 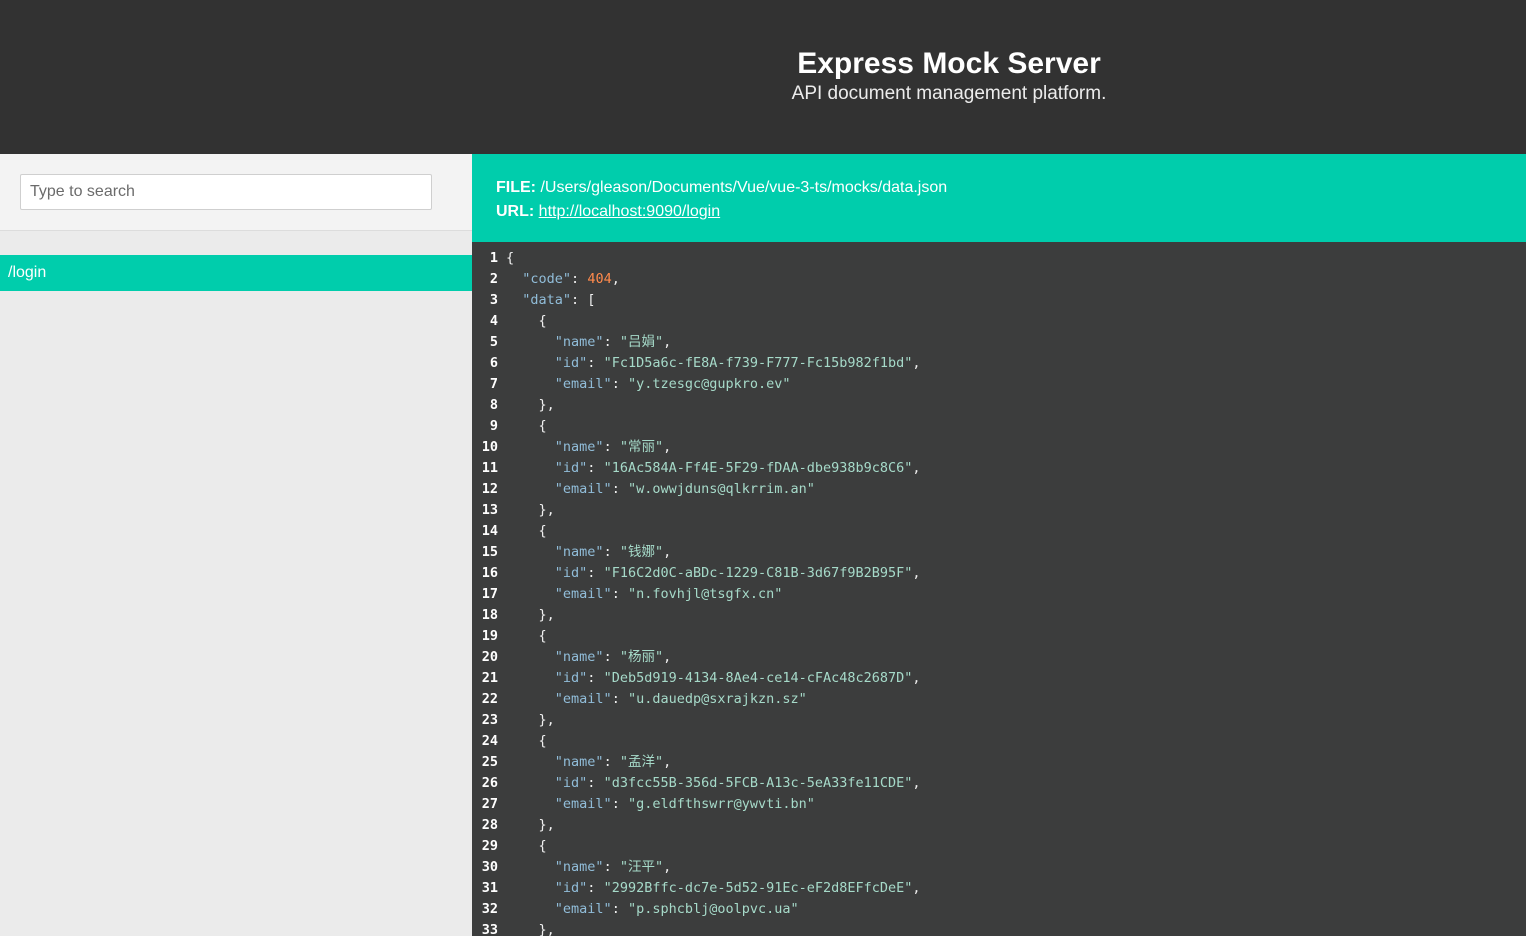 I want to click on code-token: "w.owwjduns@qlkrrim.an", so click(x=721, y=489).